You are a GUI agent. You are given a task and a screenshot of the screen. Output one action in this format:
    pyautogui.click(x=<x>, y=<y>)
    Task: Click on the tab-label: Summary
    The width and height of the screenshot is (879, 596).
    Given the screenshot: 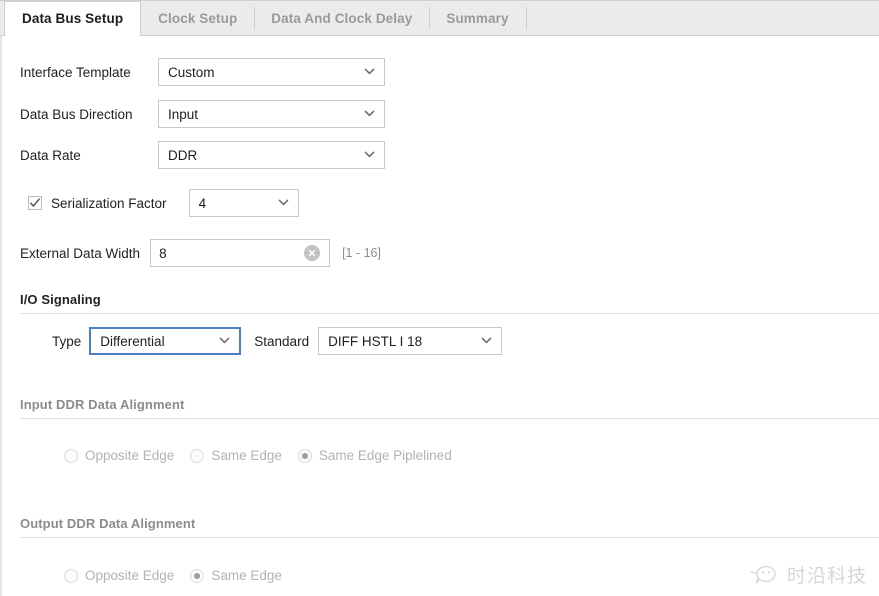 What is the action you would take?
    pyautogui.click(x=477, y=18)
    